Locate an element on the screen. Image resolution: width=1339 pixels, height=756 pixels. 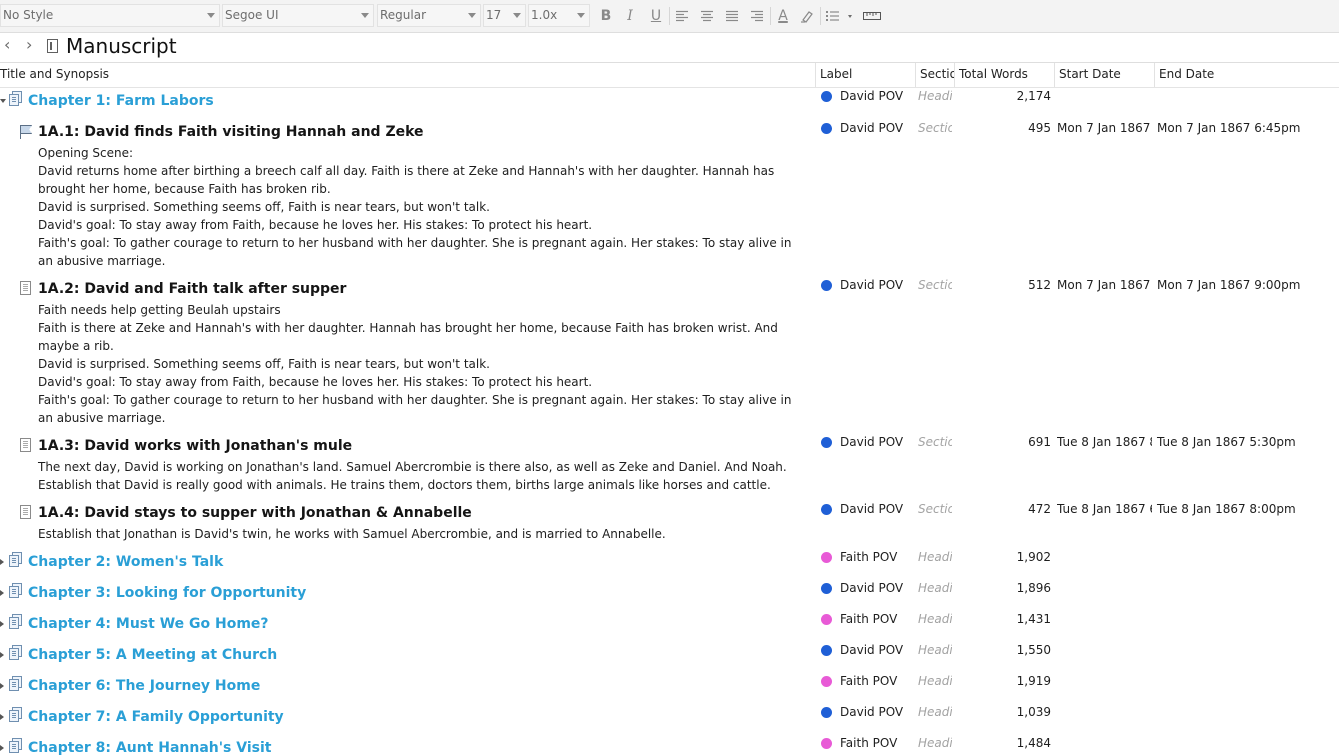
underline-button: U is located at coordinates (656, 16).